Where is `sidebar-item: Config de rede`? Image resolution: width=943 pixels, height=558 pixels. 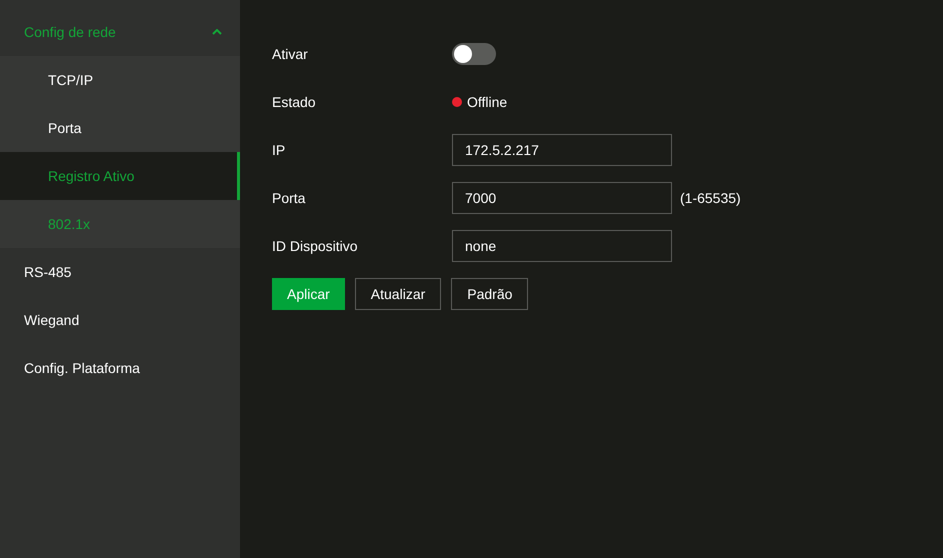
sidebar-item: Config de rede is located at coordinates (120, 32).